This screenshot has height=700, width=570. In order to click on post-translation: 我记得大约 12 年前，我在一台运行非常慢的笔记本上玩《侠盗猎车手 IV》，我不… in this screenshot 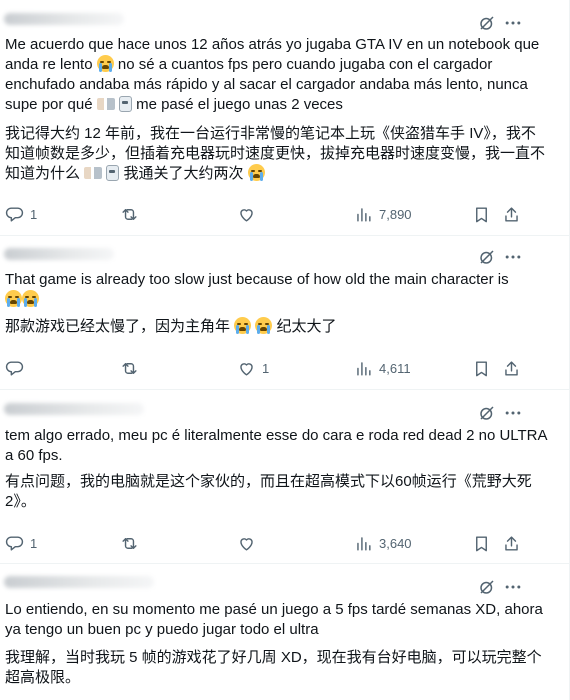, I will do `click(275, 153)`.